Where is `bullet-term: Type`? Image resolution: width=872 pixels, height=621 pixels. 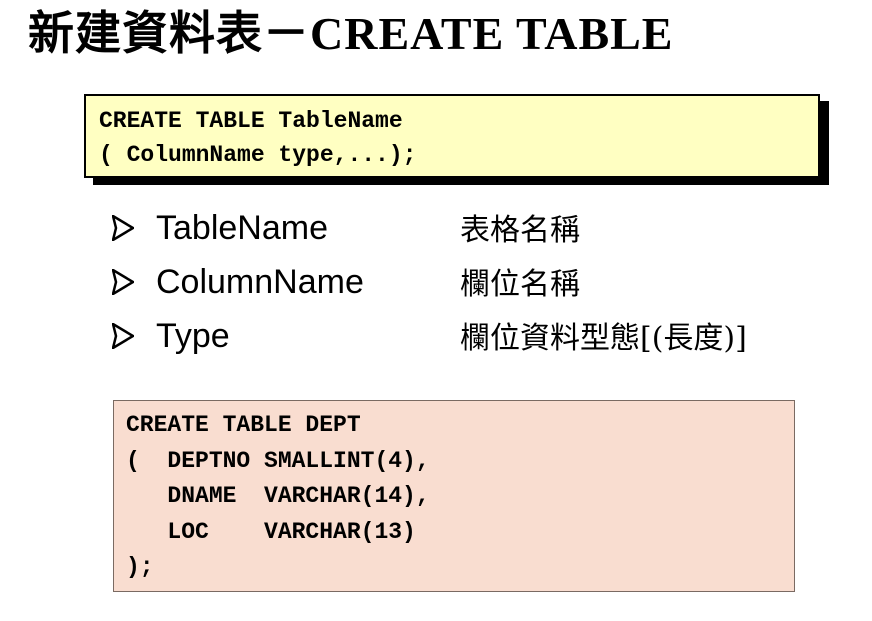 bullet-term: Type is located at coordinates (193, 336).